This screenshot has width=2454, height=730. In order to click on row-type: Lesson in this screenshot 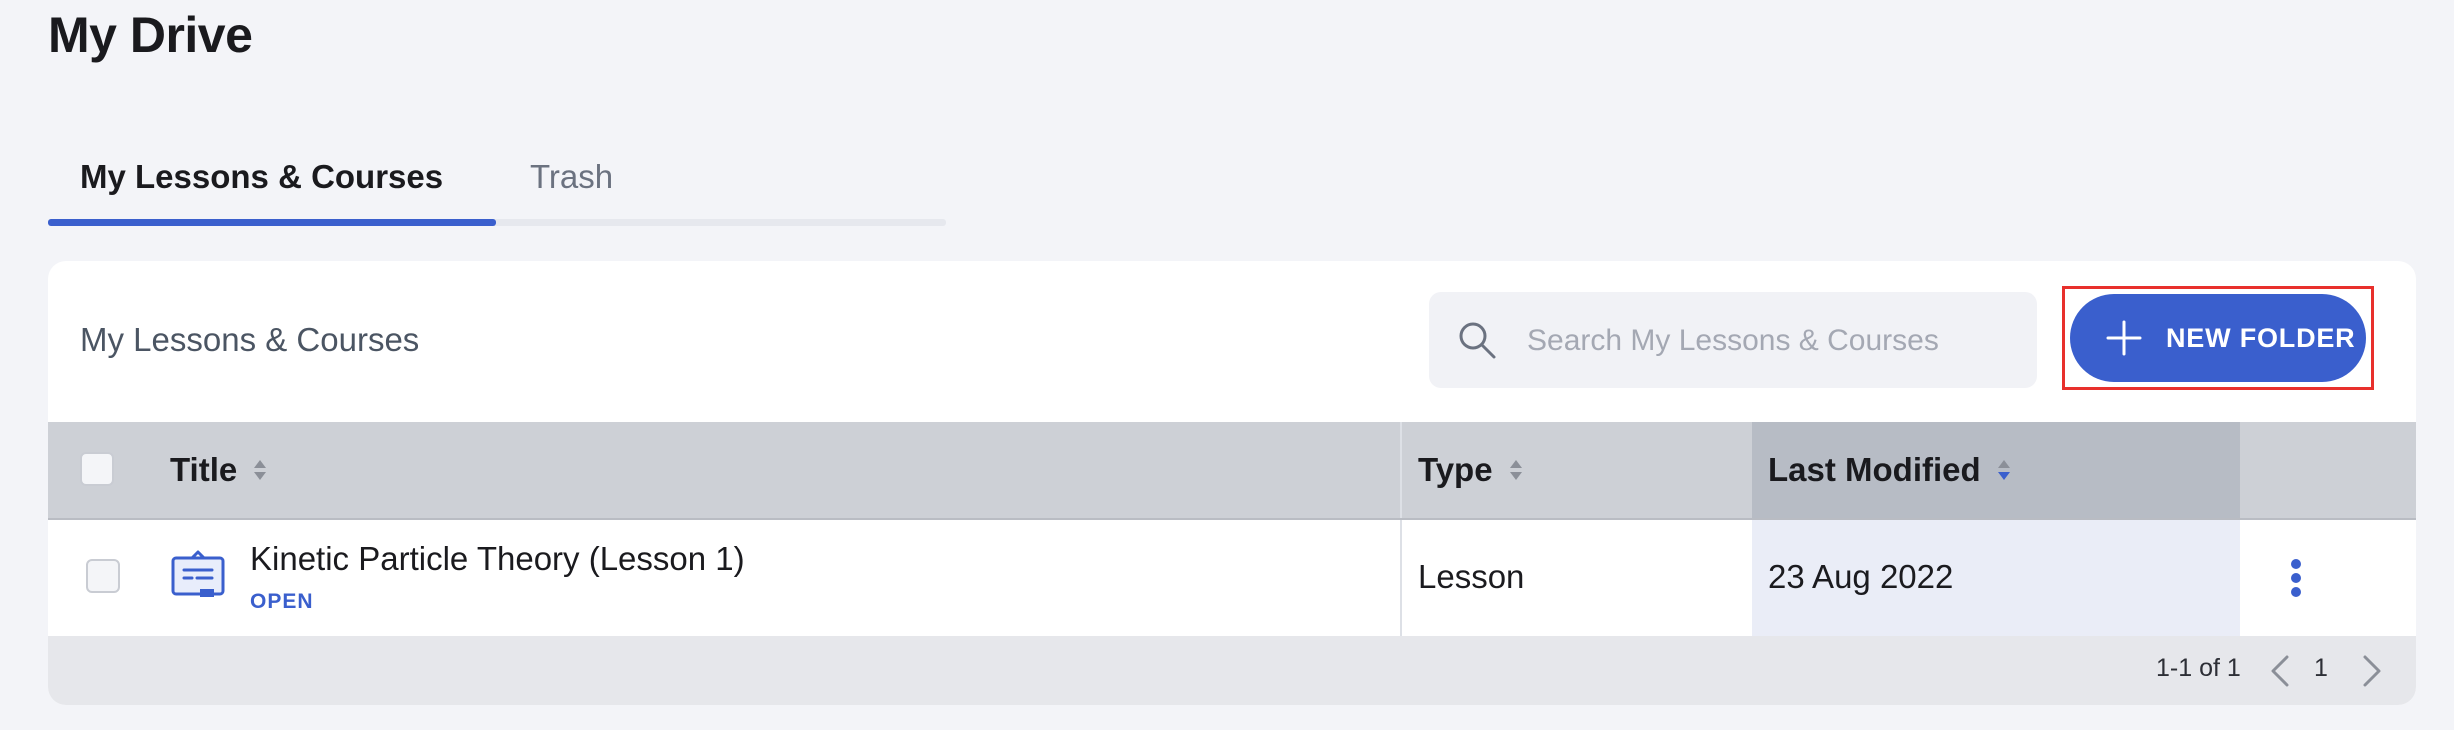, I will do `click(1471, 576)`.